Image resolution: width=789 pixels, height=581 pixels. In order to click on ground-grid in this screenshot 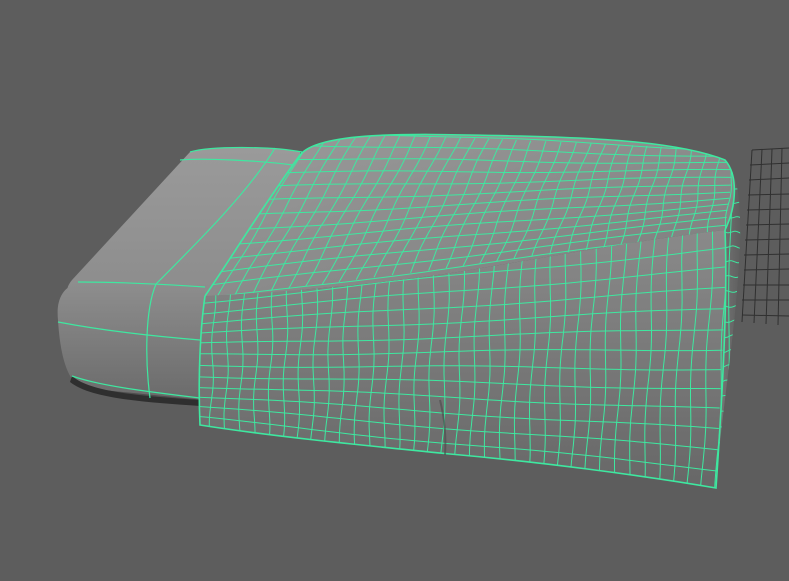, I will do `click(765, 236)`.